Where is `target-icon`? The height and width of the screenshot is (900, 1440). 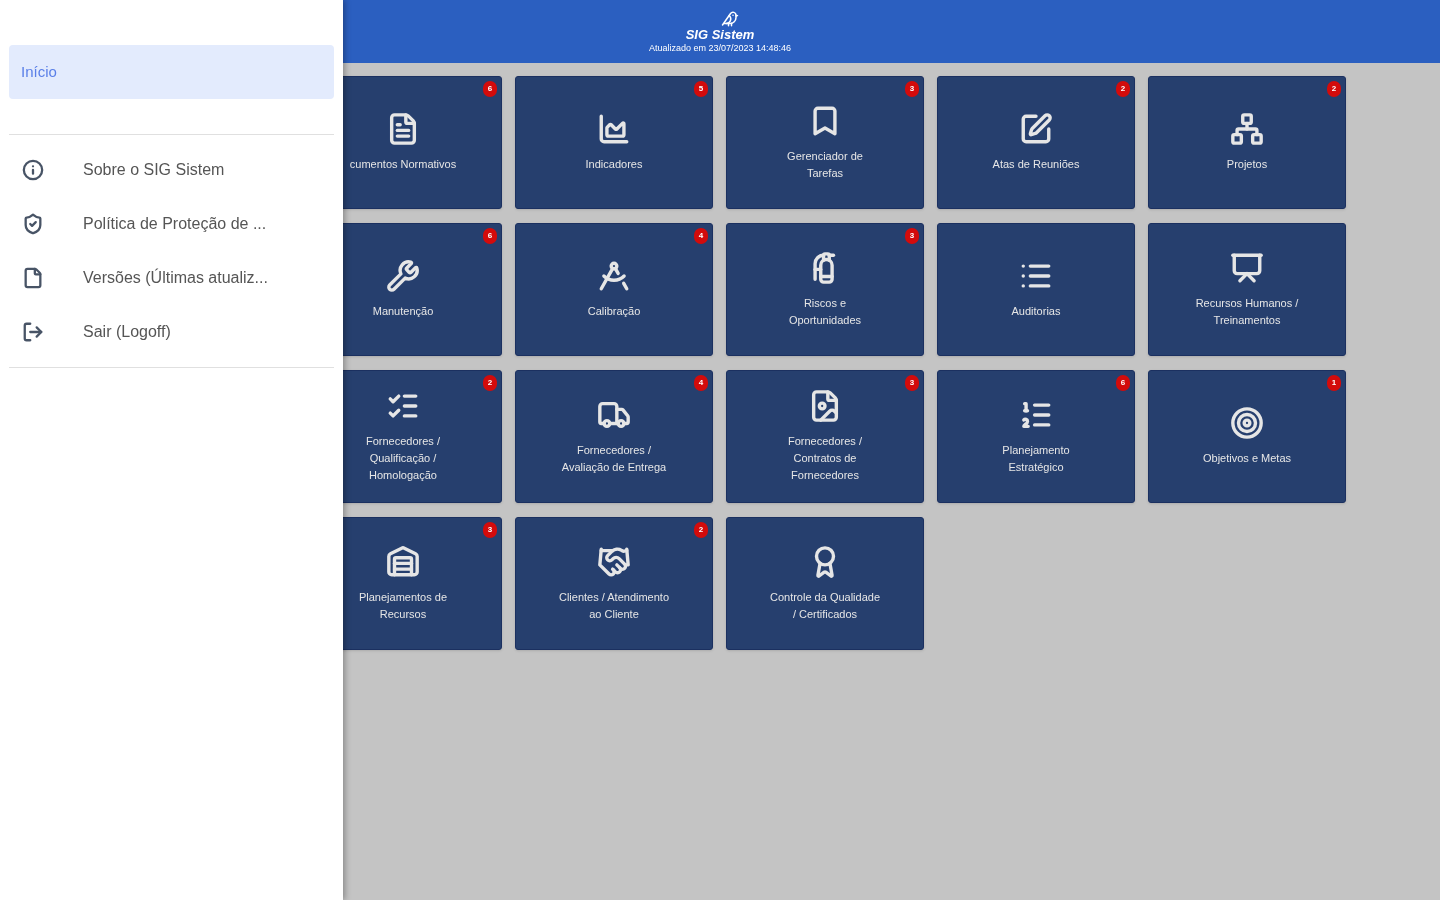
target-icon is located at coordinates (1247, 423).